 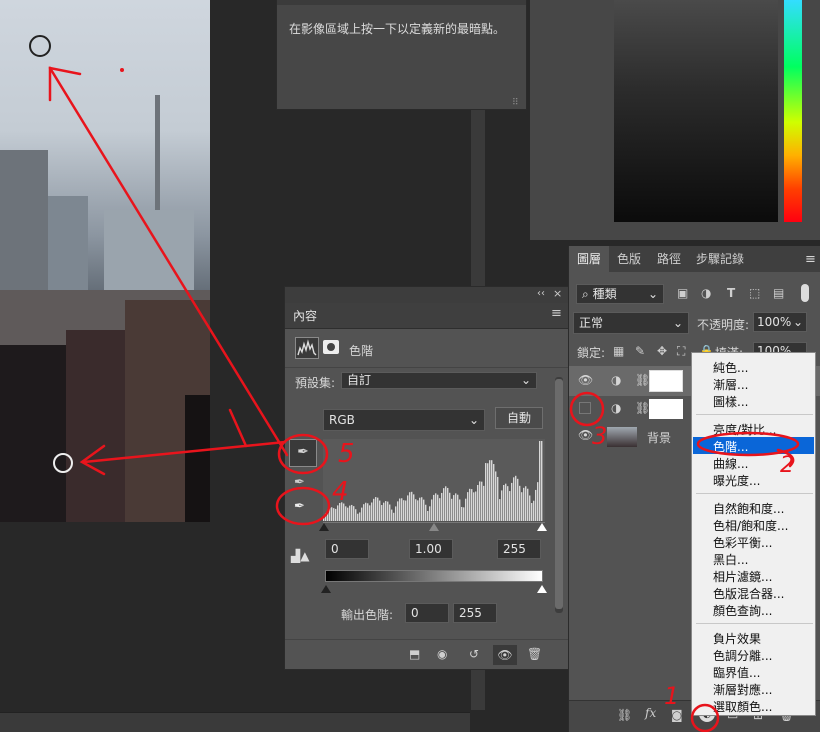 What do you see at coordinates (754, 293) in the screenshot?
I see `filter-shape-icon: ⬚` at bounding box center [754, 293].